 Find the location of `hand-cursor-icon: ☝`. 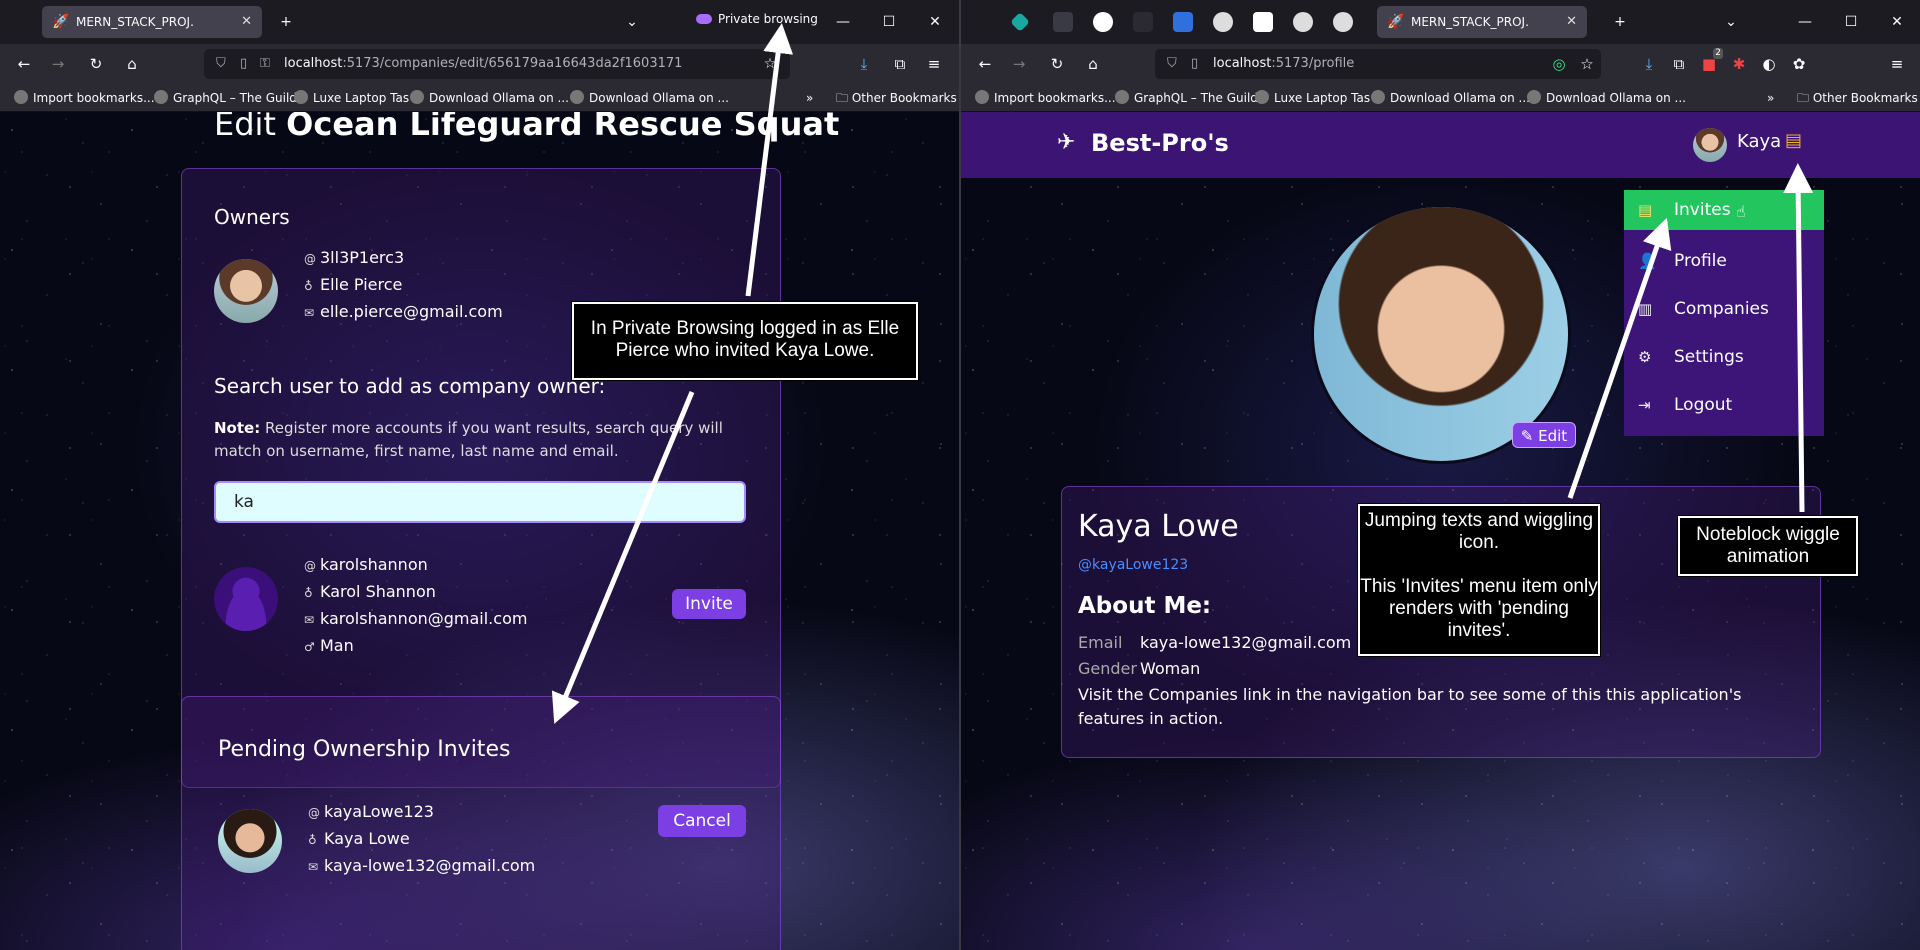

hand-cursor-icon: ☝ is located at coordinates (1741, 211).